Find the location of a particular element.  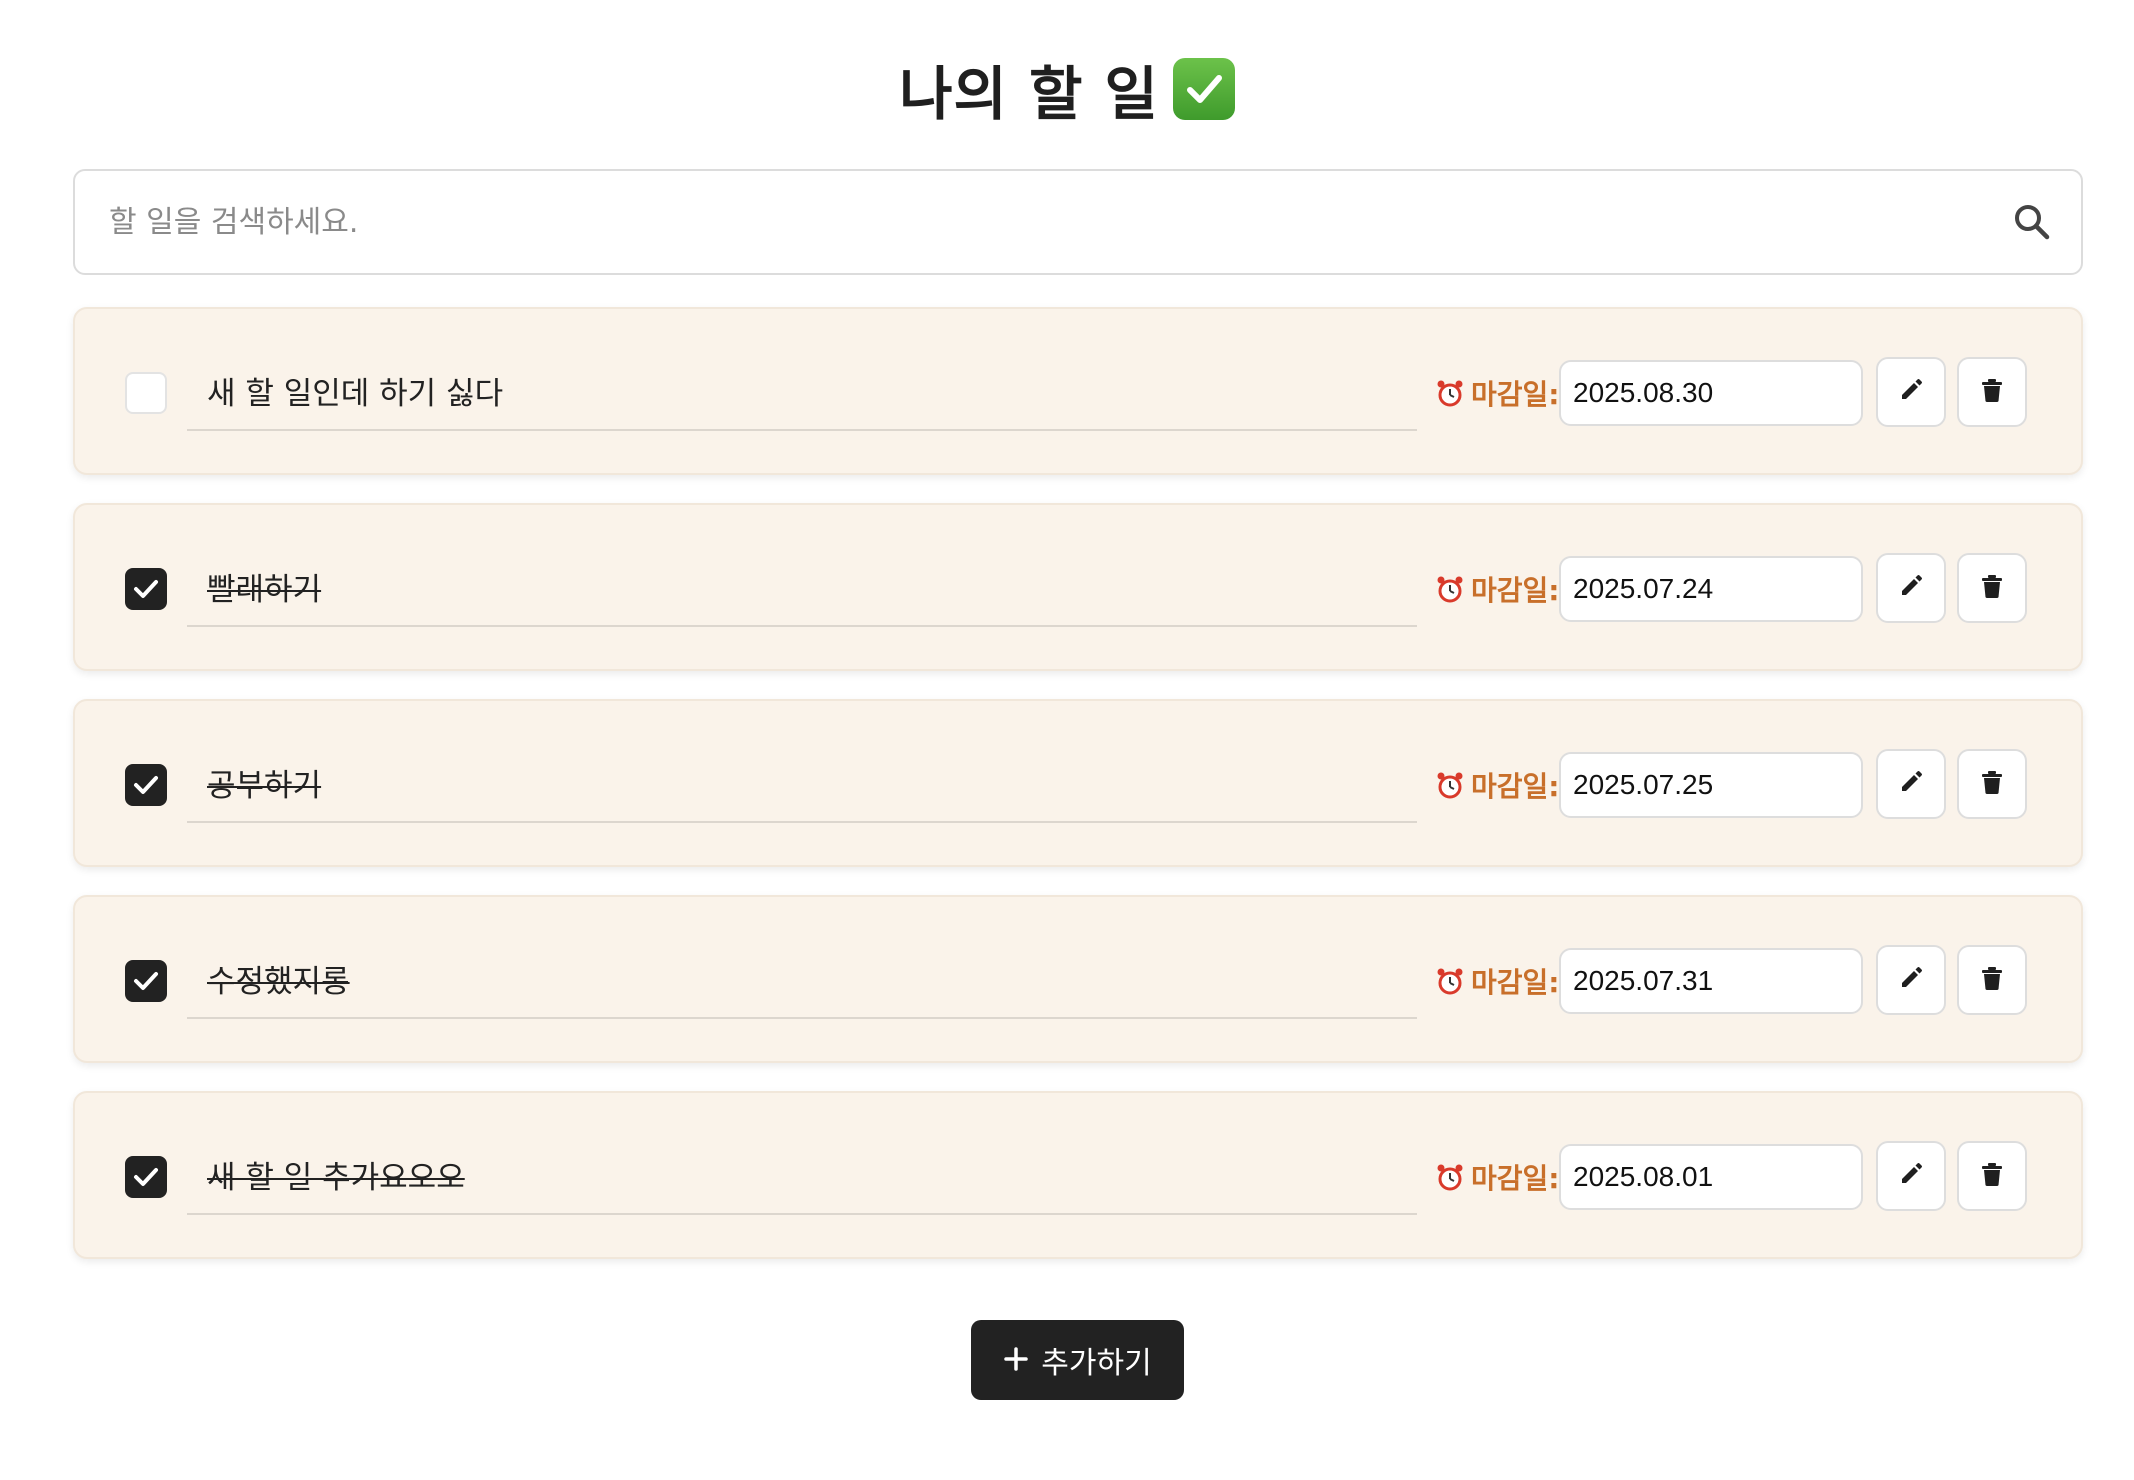

search-bar is located at coordinates (1078, 222).